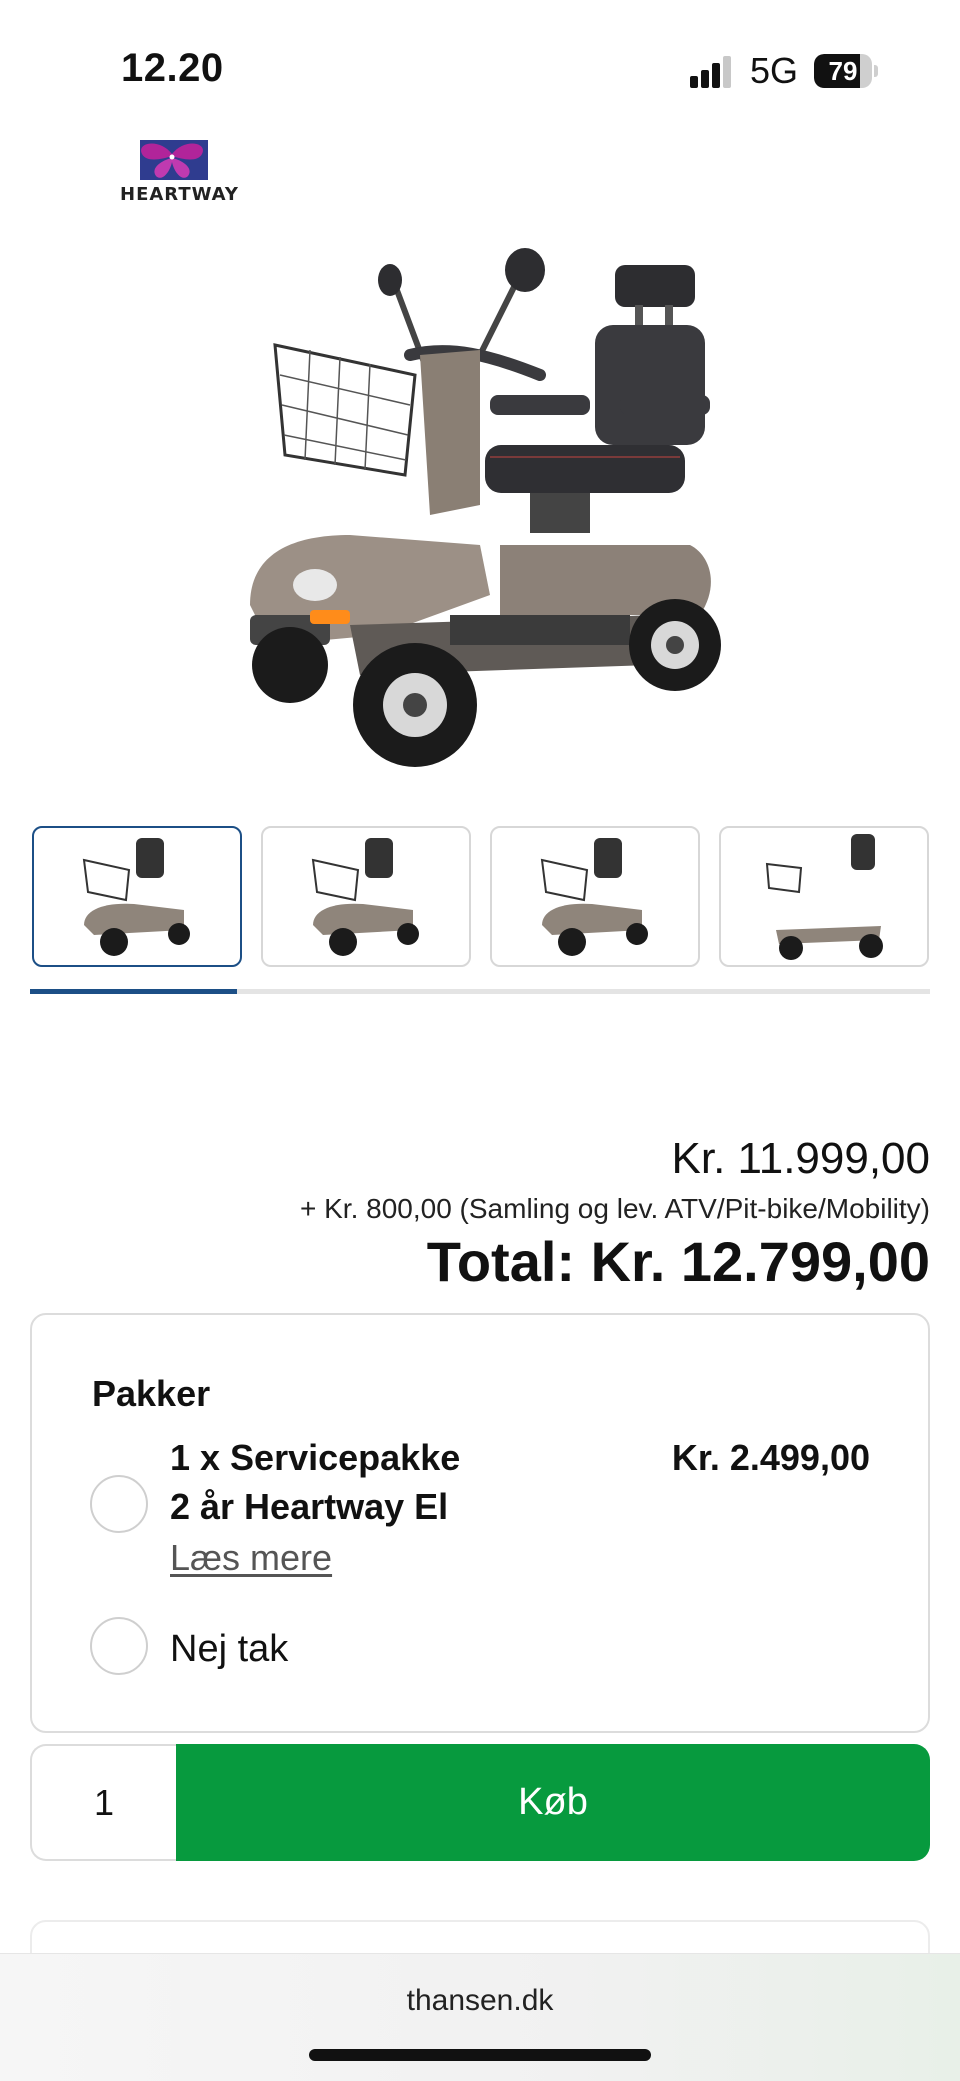 The height and width of the screenshot is (2081, 960). What do you see at coordinates (151, 1393) in the screenshot?
I see `packages-title: Pakker` at bounding box center [151, 1393].